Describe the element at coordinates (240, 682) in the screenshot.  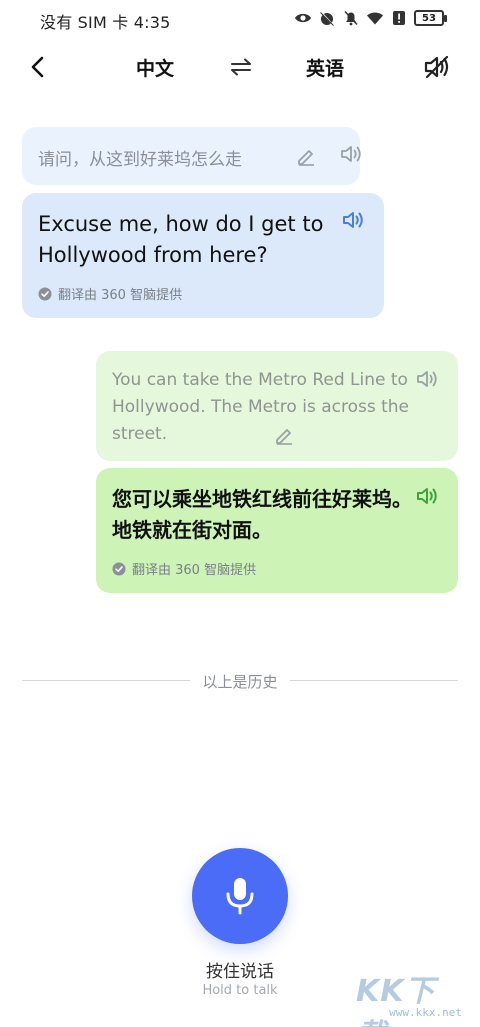
I see `history-divider-label: 以上是历史` at that location.